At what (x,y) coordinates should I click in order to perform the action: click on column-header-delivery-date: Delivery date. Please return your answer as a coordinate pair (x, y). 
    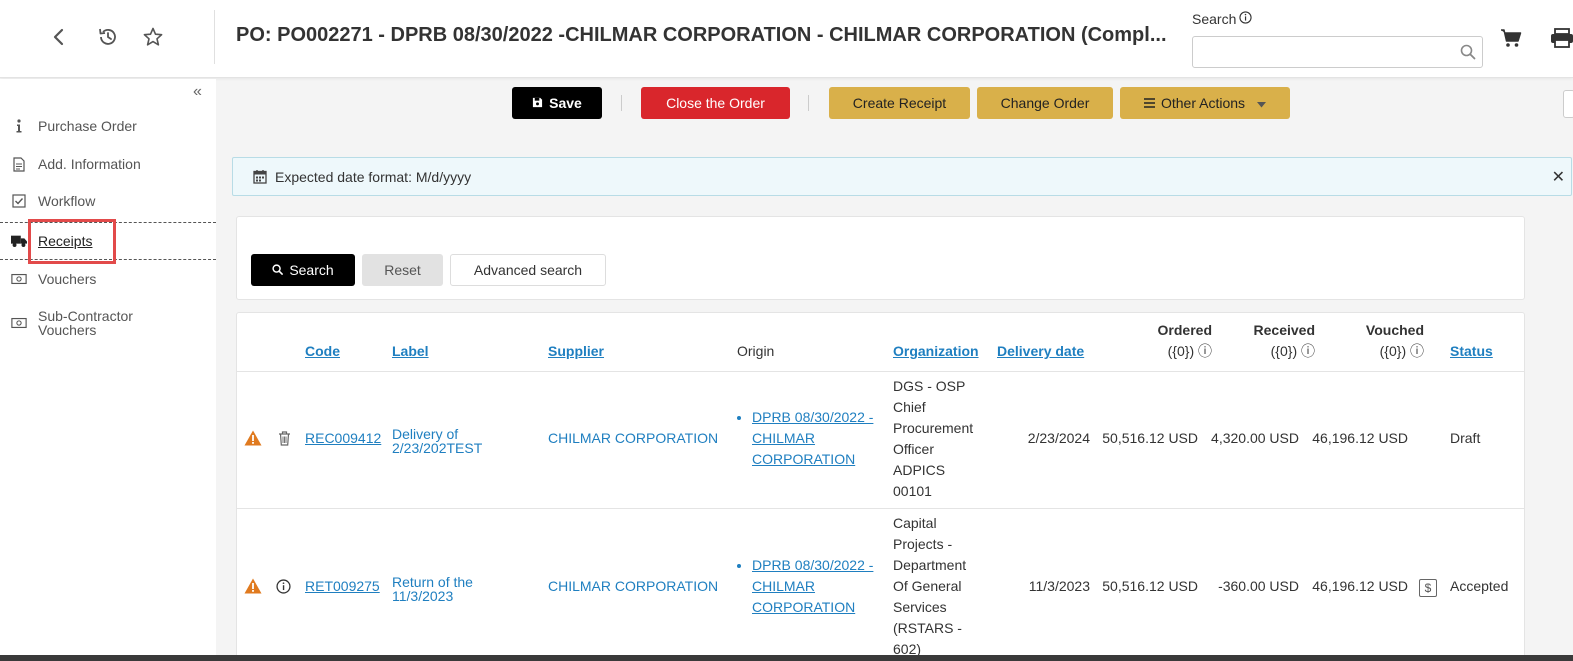
    Looking at the image, I should click on (1040, 351).